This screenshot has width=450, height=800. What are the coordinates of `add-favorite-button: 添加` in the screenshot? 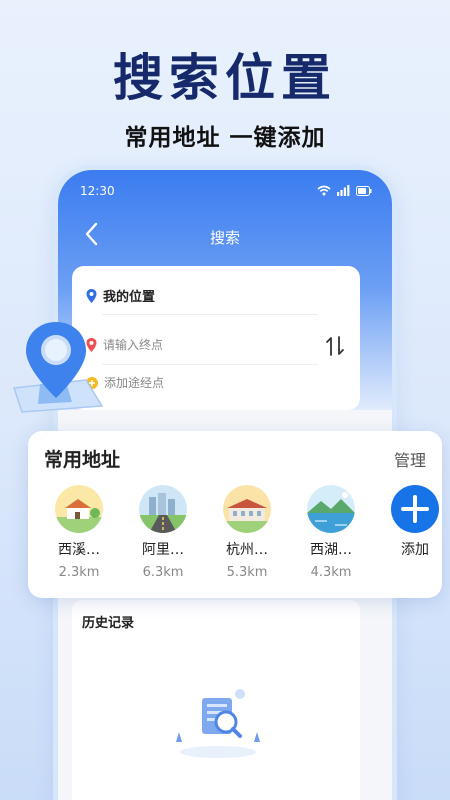 It's located at (413, 522).